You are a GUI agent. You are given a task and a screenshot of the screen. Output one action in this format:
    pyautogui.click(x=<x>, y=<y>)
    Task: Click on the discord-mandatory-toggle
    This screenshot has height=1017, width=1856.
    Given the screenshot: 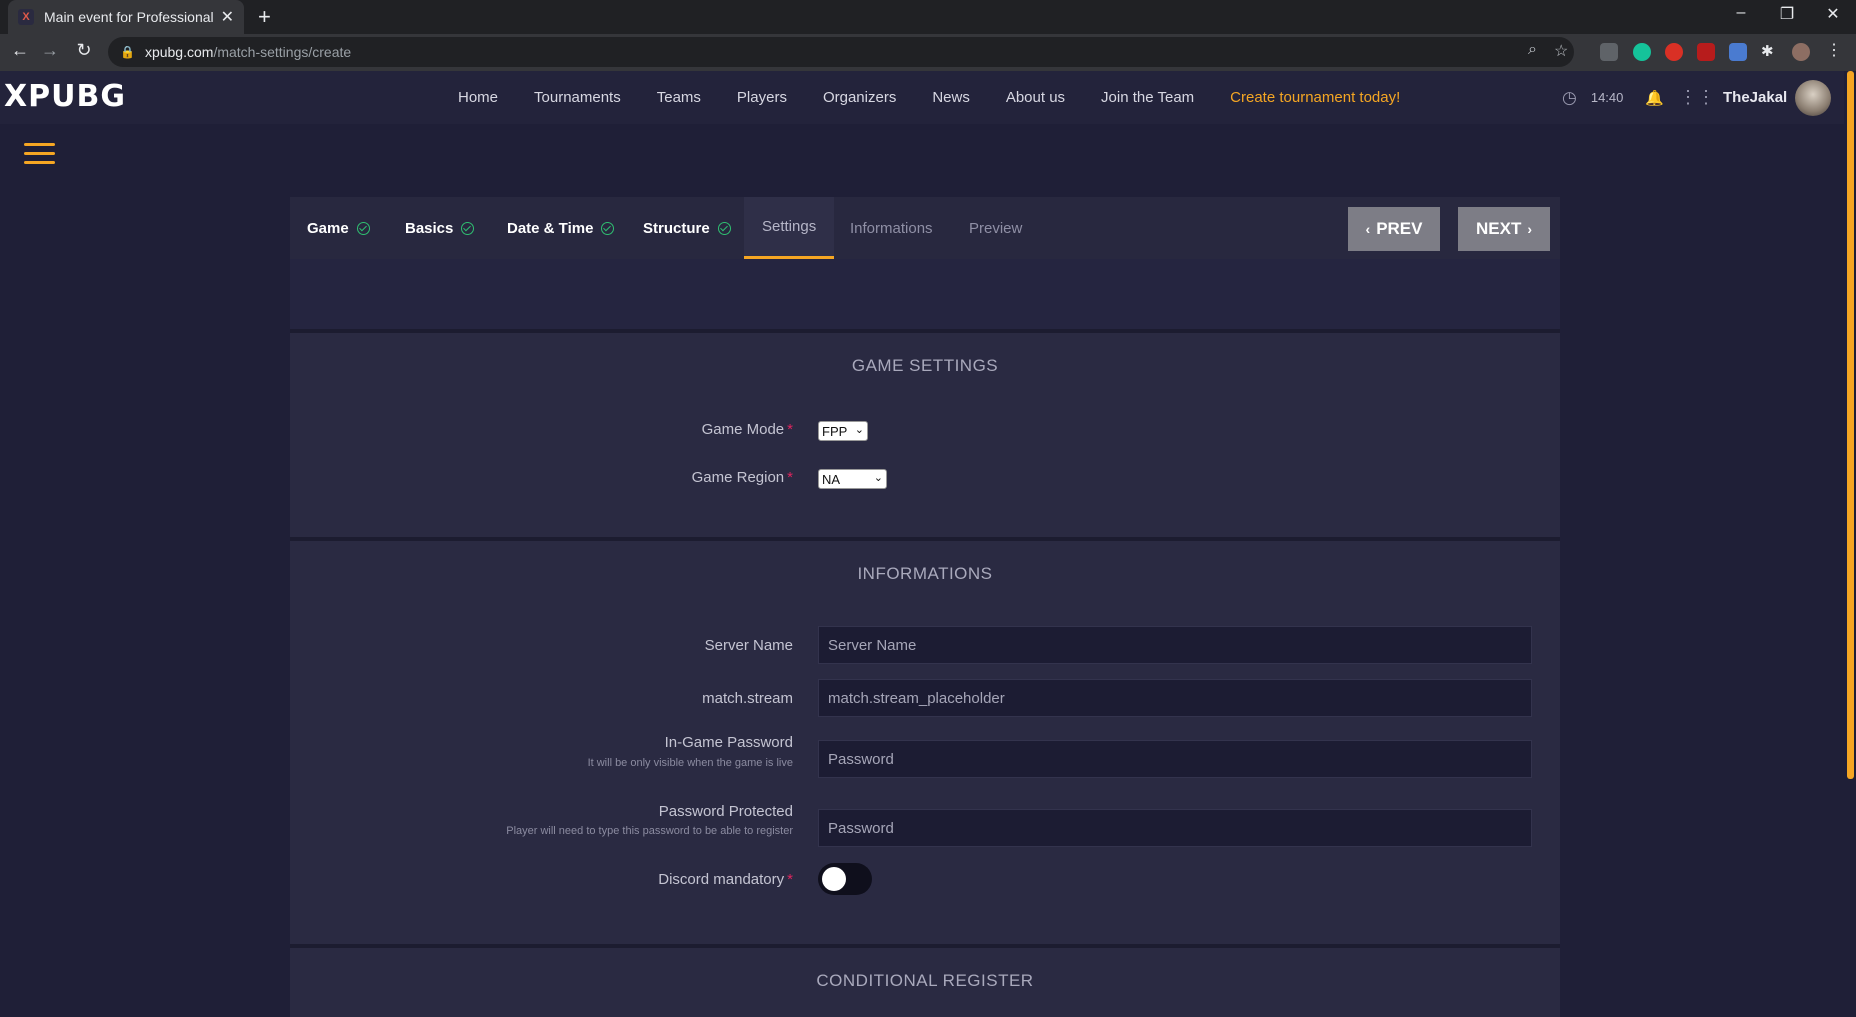 What is the action you would take?
    pyautogui.click(x=845, y=879)
    